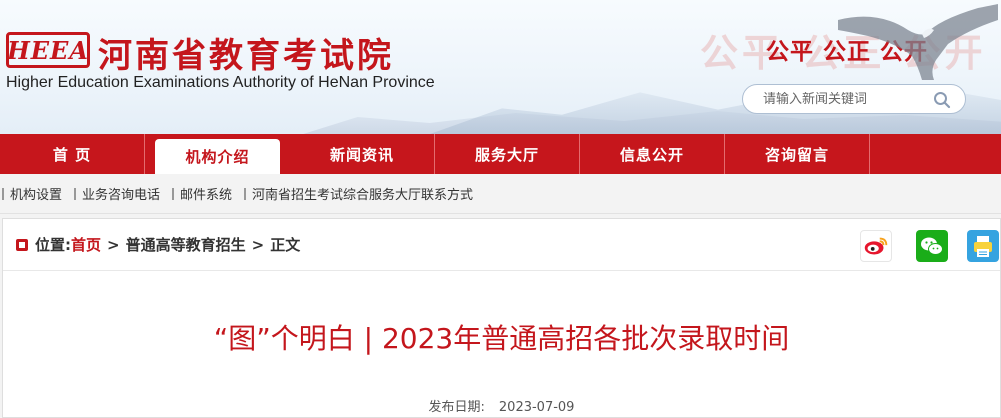 The width and height of the screenshot is (1001, 418). Describe the element at coordinates (363, 195) in the screenshot. I see `sublink-label: 河南省招生考试综合服务大厅联系方式` at that location.